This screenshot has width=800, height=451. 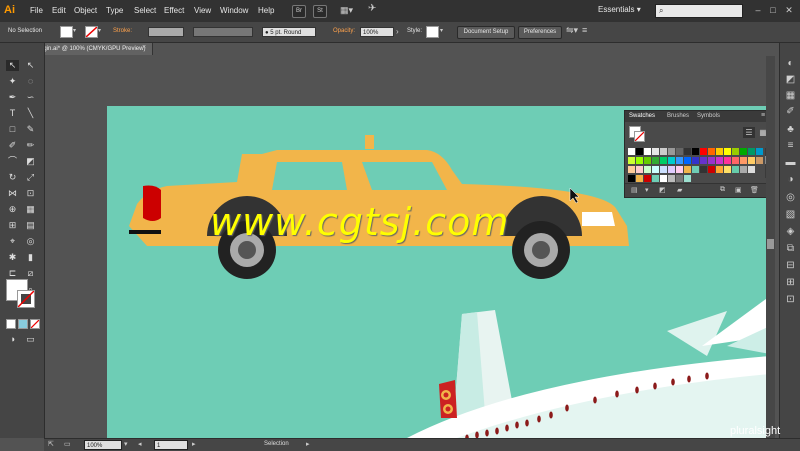 I want to click on gpu-performance-icon: ✈, so click(x=374, y=9).